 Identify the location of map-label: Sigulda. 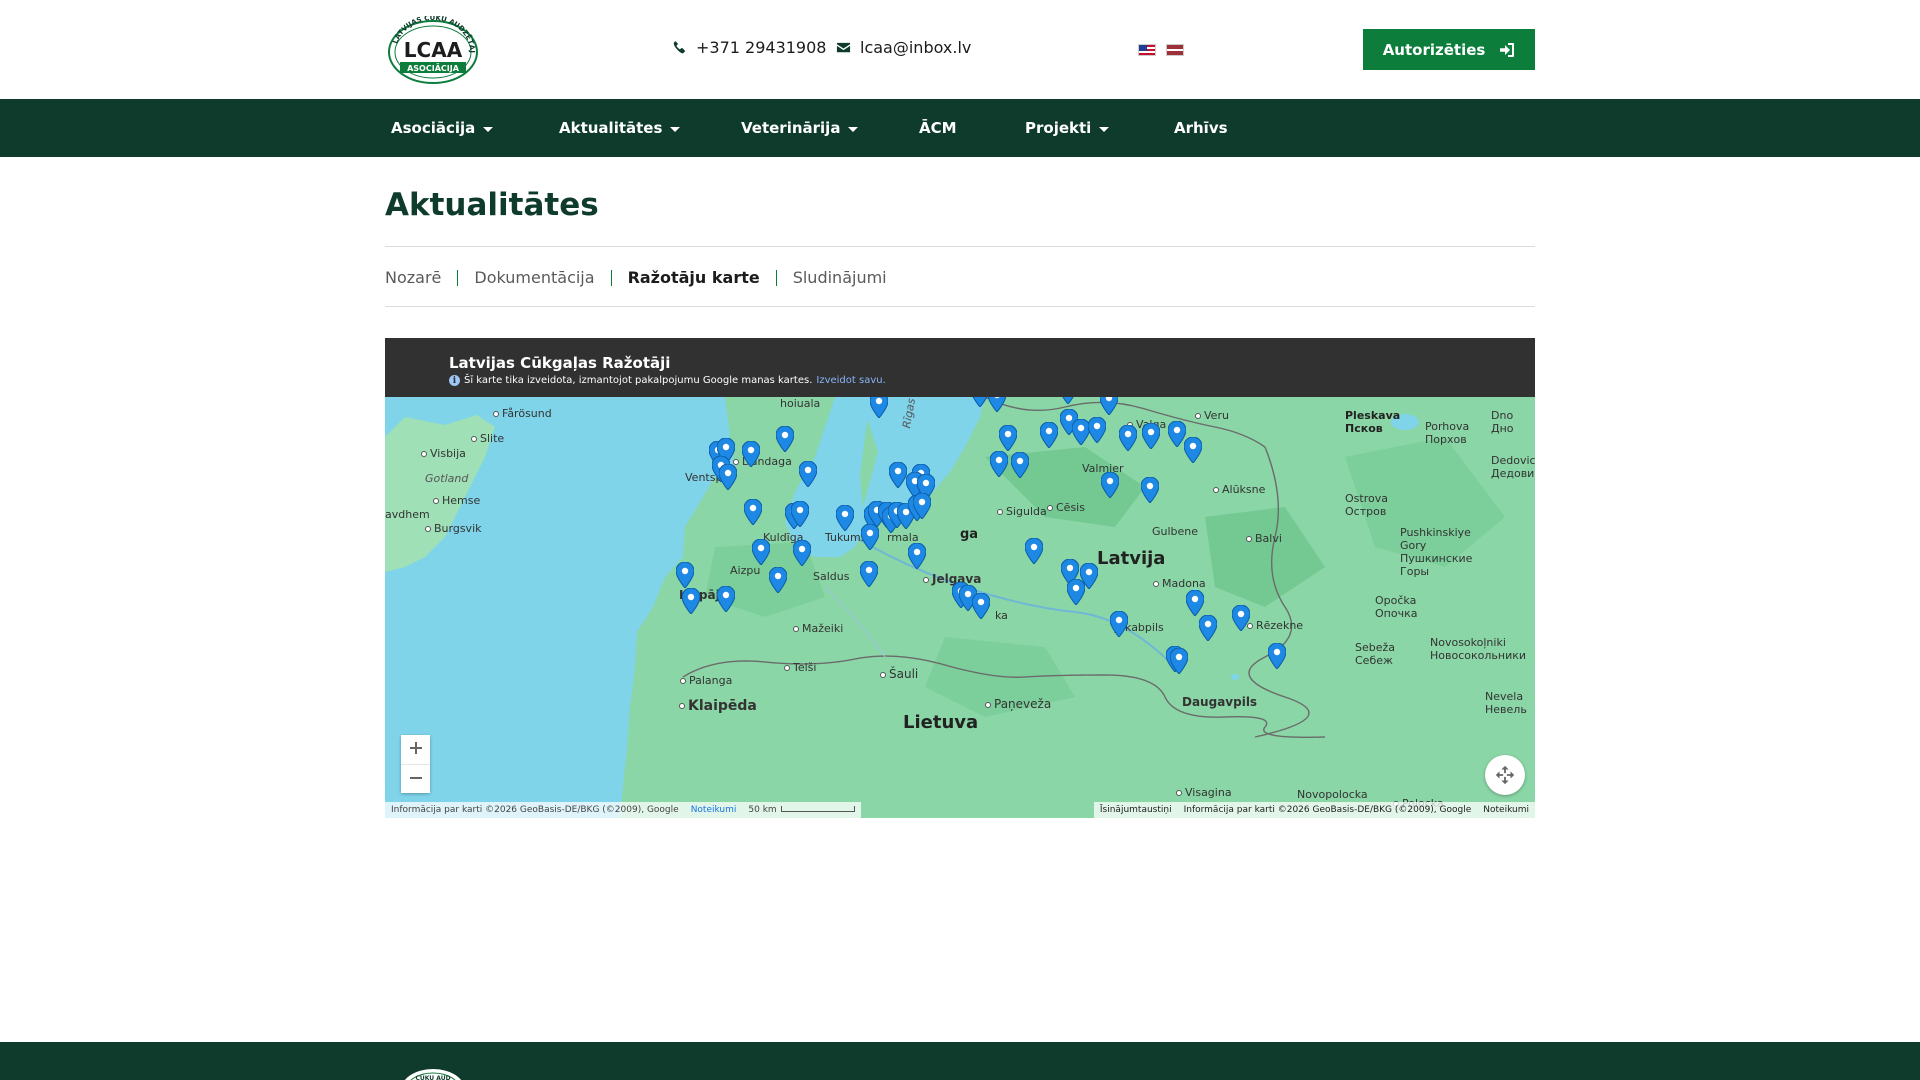
(1022, 511).